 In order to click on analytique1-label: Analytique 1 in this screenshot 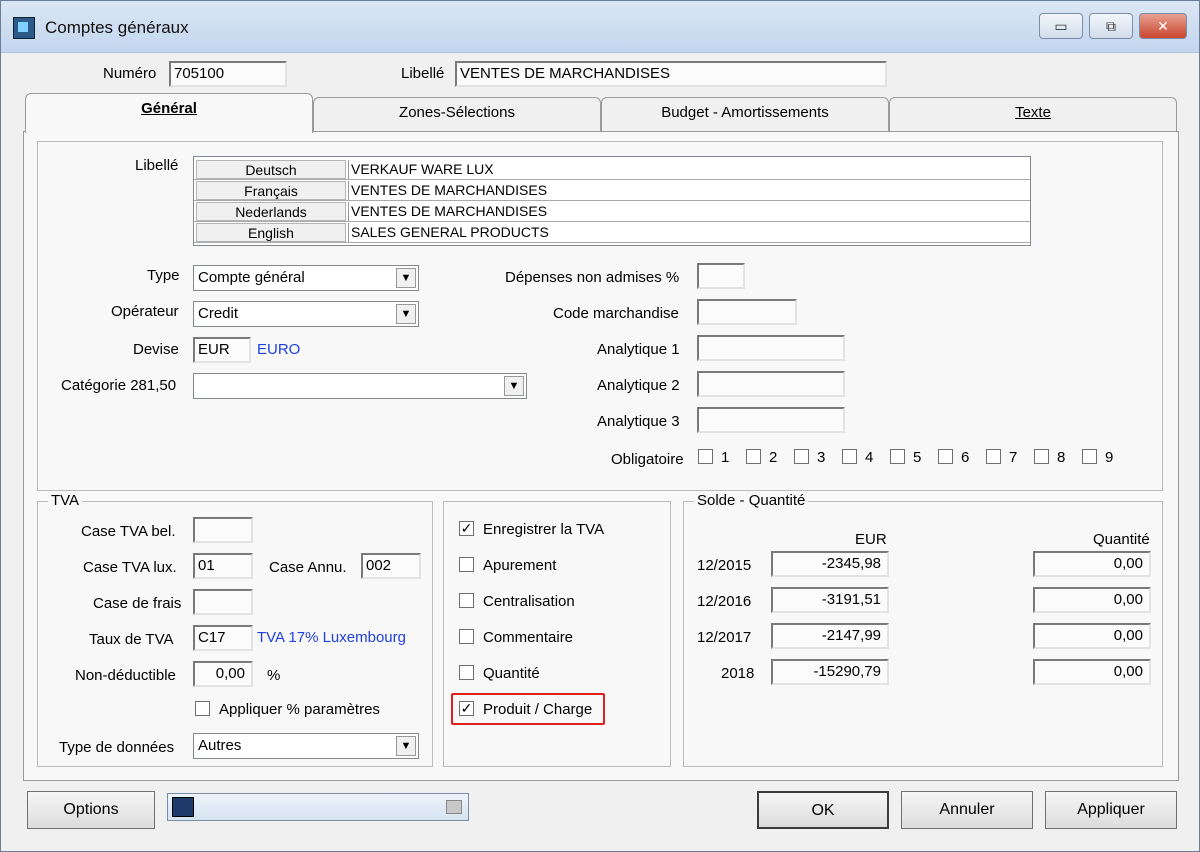, I will do `click(638, 349)`.